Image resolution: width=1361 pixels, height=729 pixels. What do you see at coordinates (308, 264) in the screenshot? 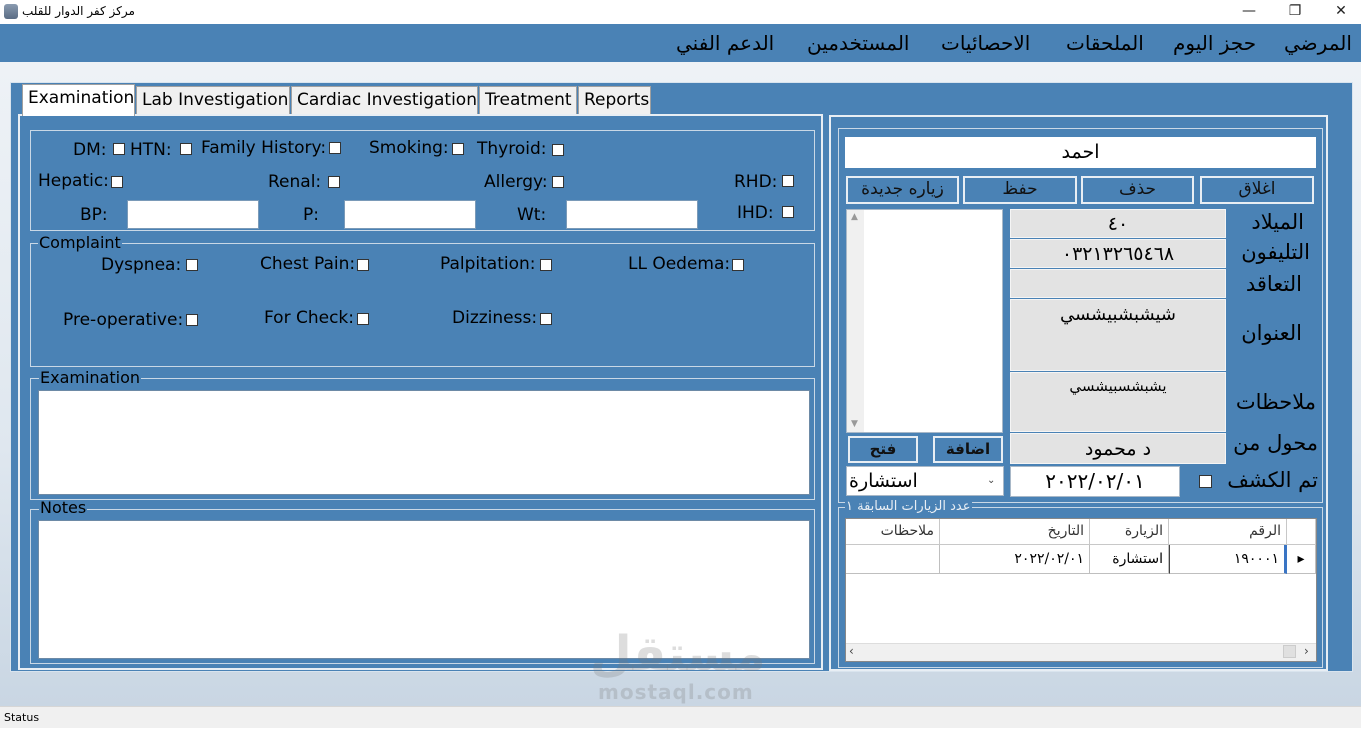
I see `chest-pain-label: Chest Pain:` at bounding box center [308, 264].